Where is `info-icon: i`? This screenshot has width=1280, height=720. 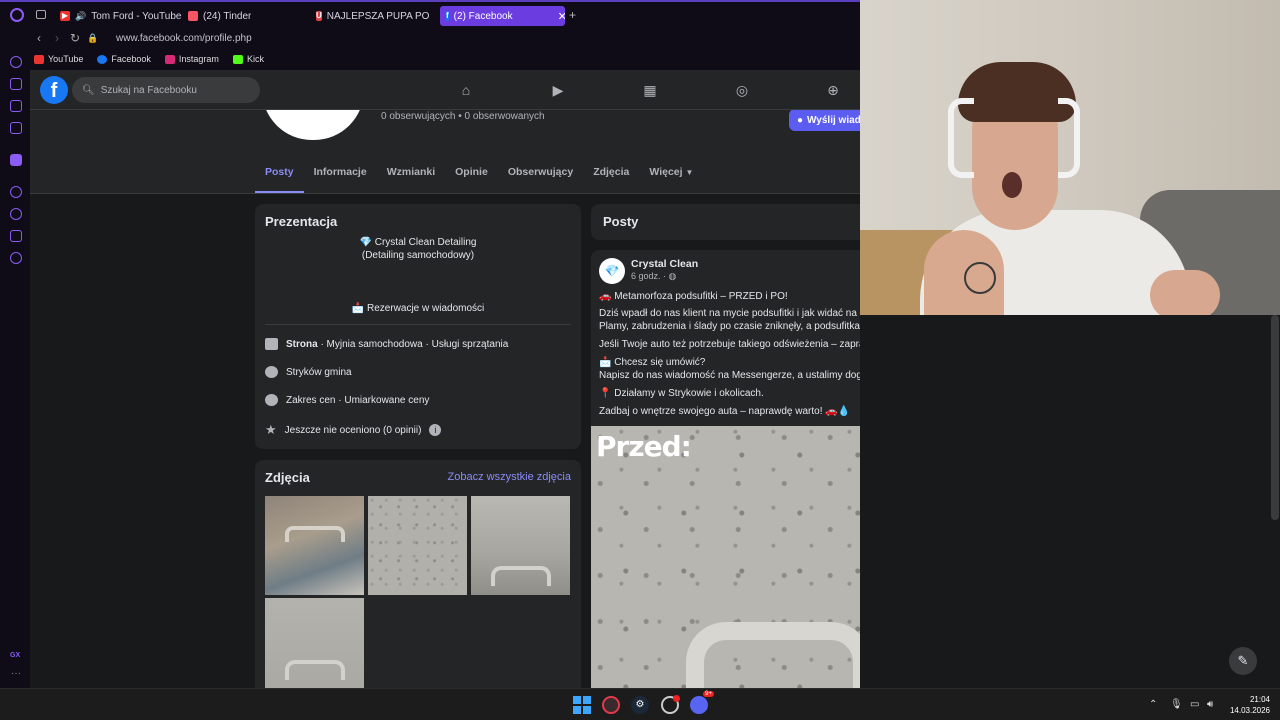
info-icon: i is located at coordinates (435, 430).